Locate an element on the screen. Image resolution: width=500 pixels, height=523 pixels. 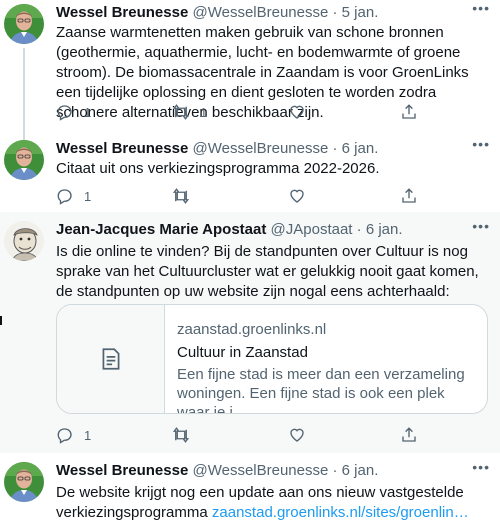
card-thumbnail is located at coordinates (111, 359).